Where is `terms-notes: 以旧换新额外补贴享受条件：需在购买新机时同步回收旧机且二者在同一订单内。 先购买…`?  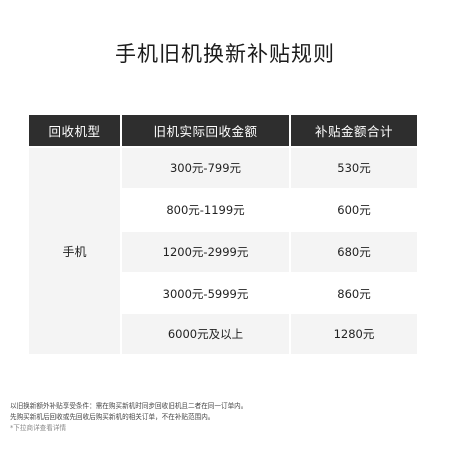 terms-notes: 以旧换新额外补贴享受条件：需在购买新机时同步回收旧机且二者在同一订单内。 先购买… is located at coordinates (225, 417).